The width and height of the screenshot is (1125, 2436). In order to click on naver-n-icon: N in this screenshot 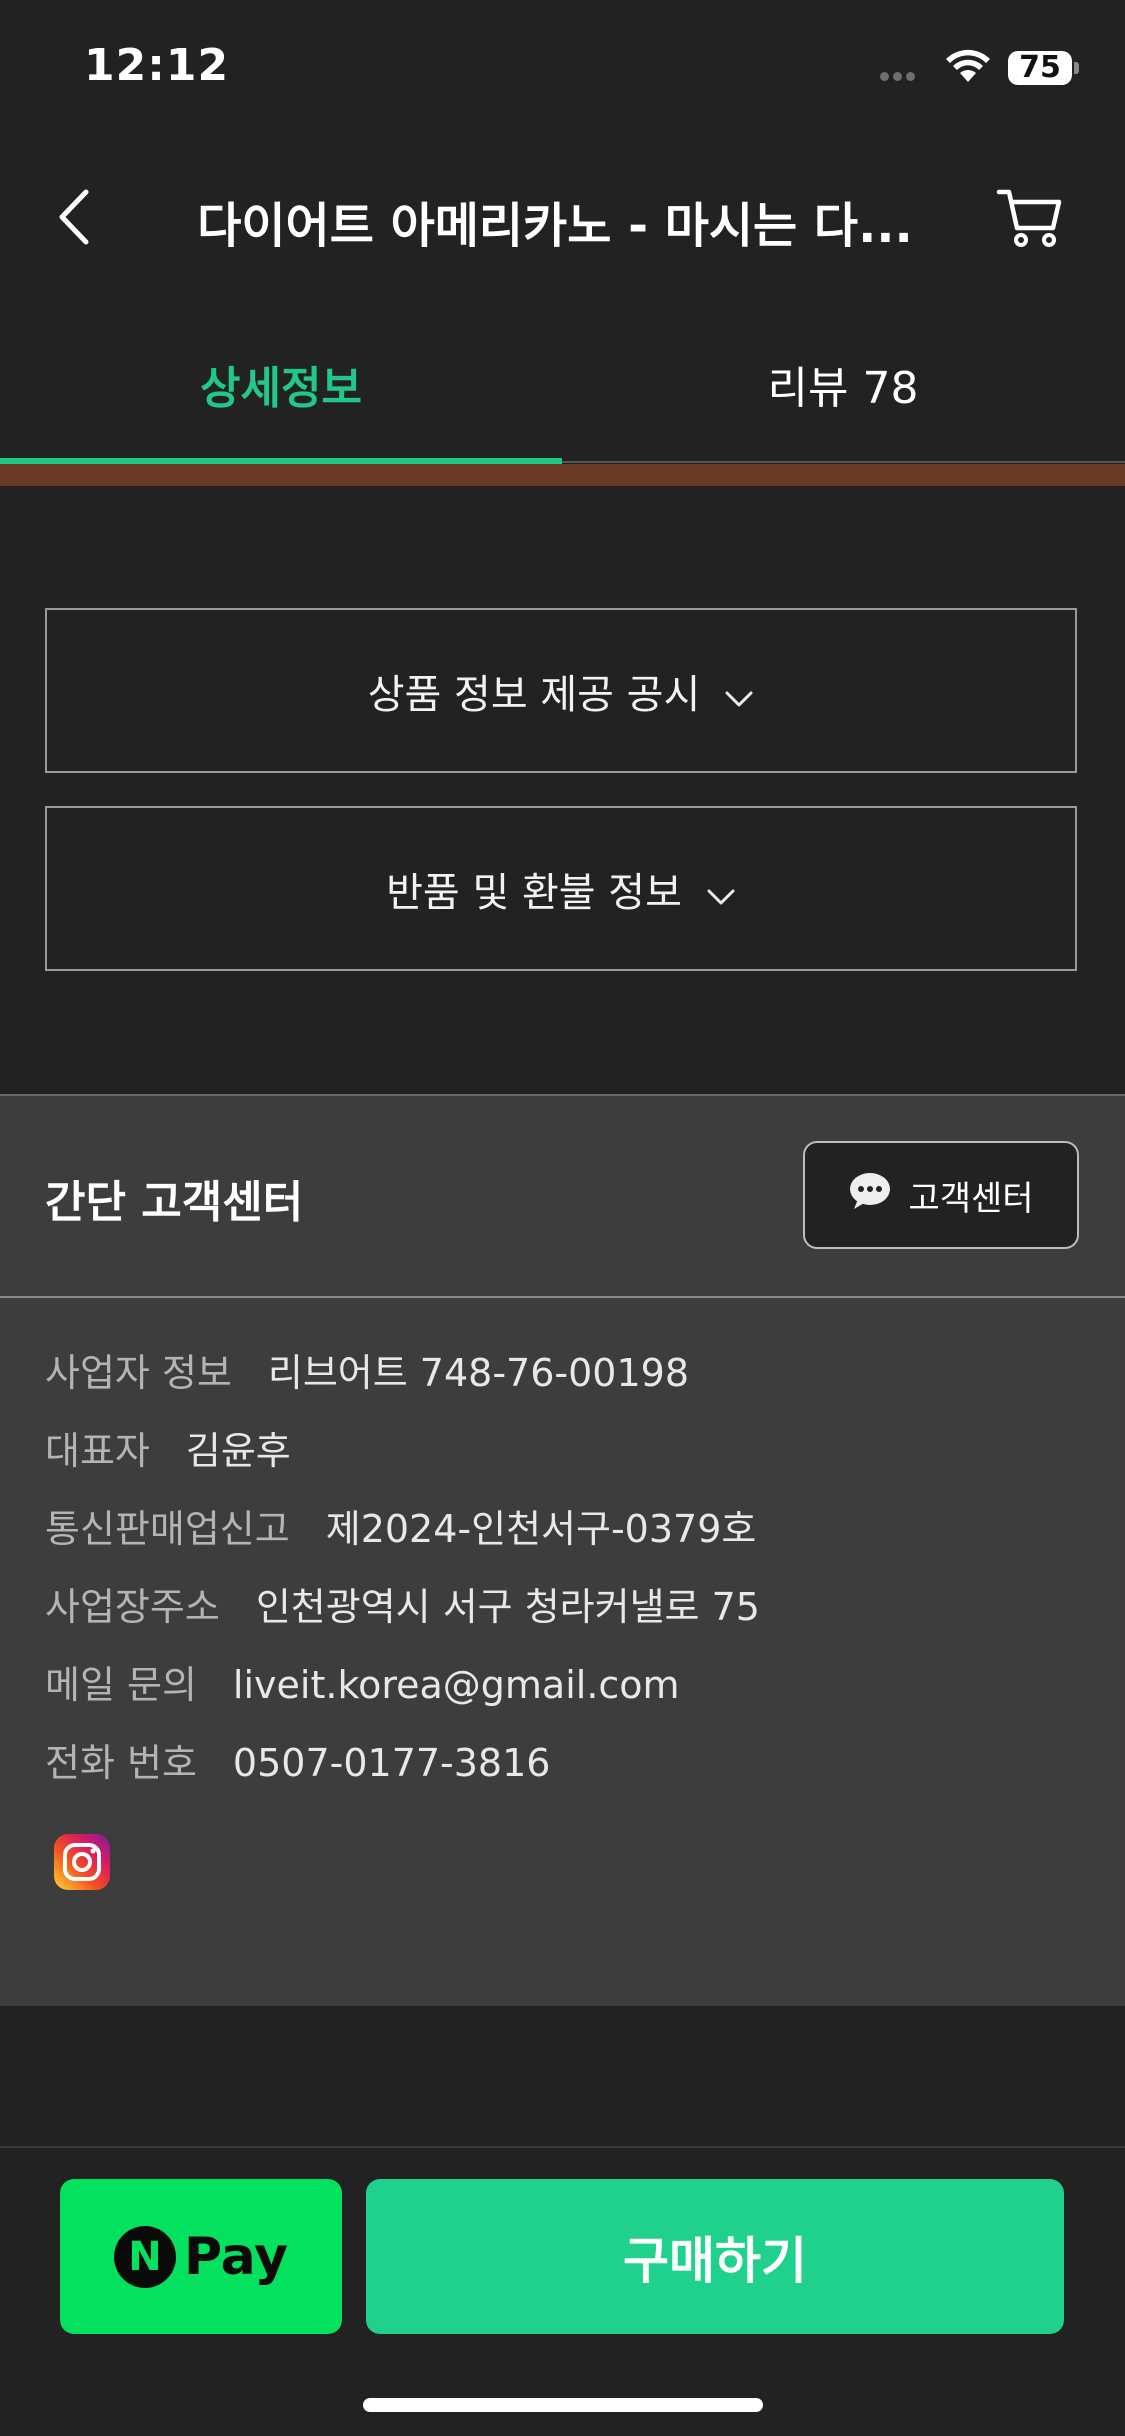, I will do `click(144, 2256)`.